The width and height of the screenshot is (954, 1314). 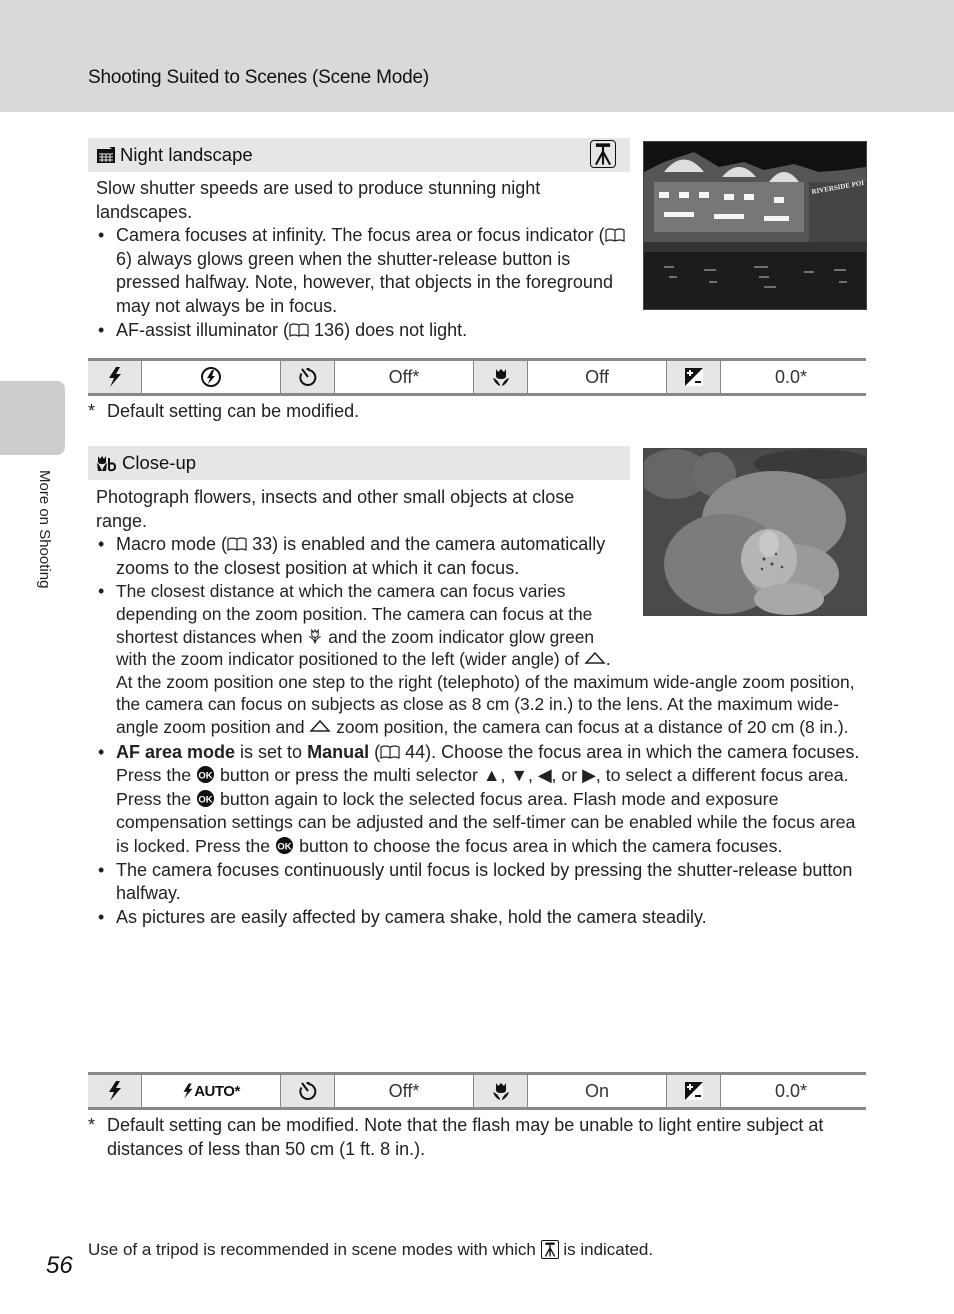 I want to click on page-ref: 44, so click(x=415, y=751).